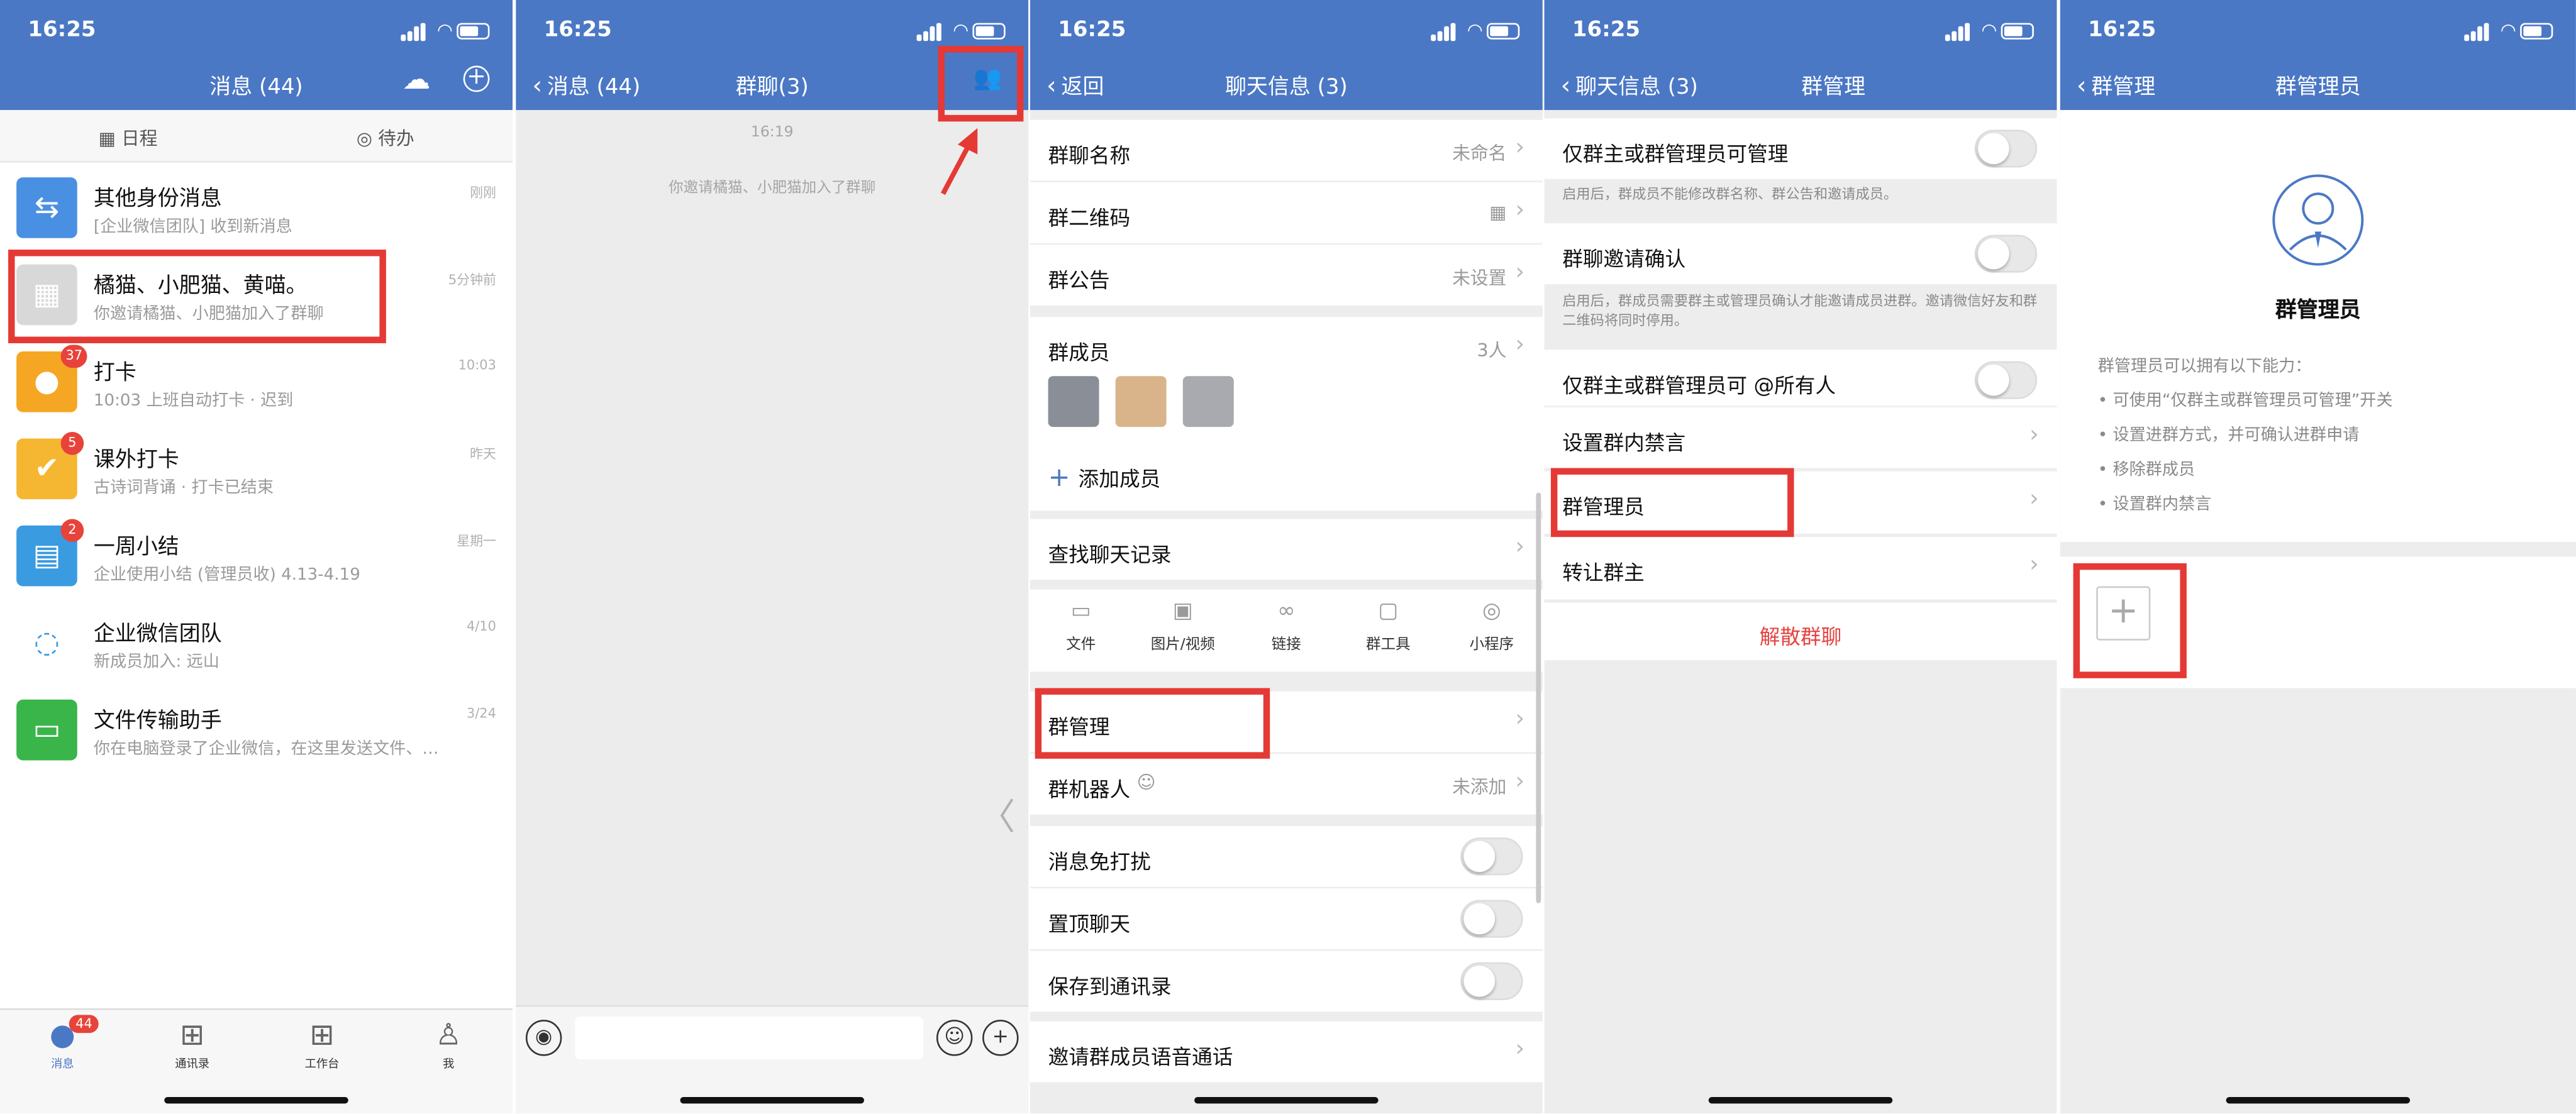  I want to click on dismiss-group-button: 解散群聊, so click(1800, 631).